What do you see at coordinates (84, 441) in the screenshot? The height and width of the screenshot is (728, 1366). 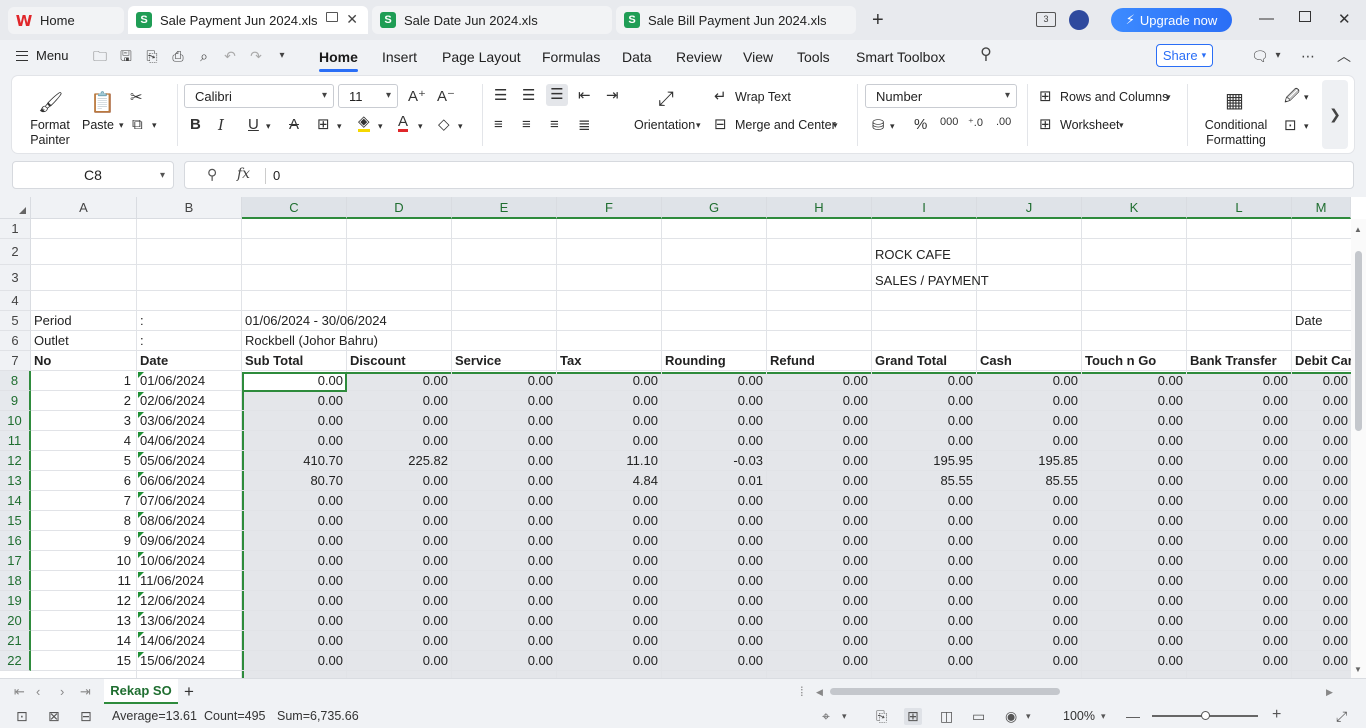 I see `table-cell: 4` at bounding box center [84, 441].